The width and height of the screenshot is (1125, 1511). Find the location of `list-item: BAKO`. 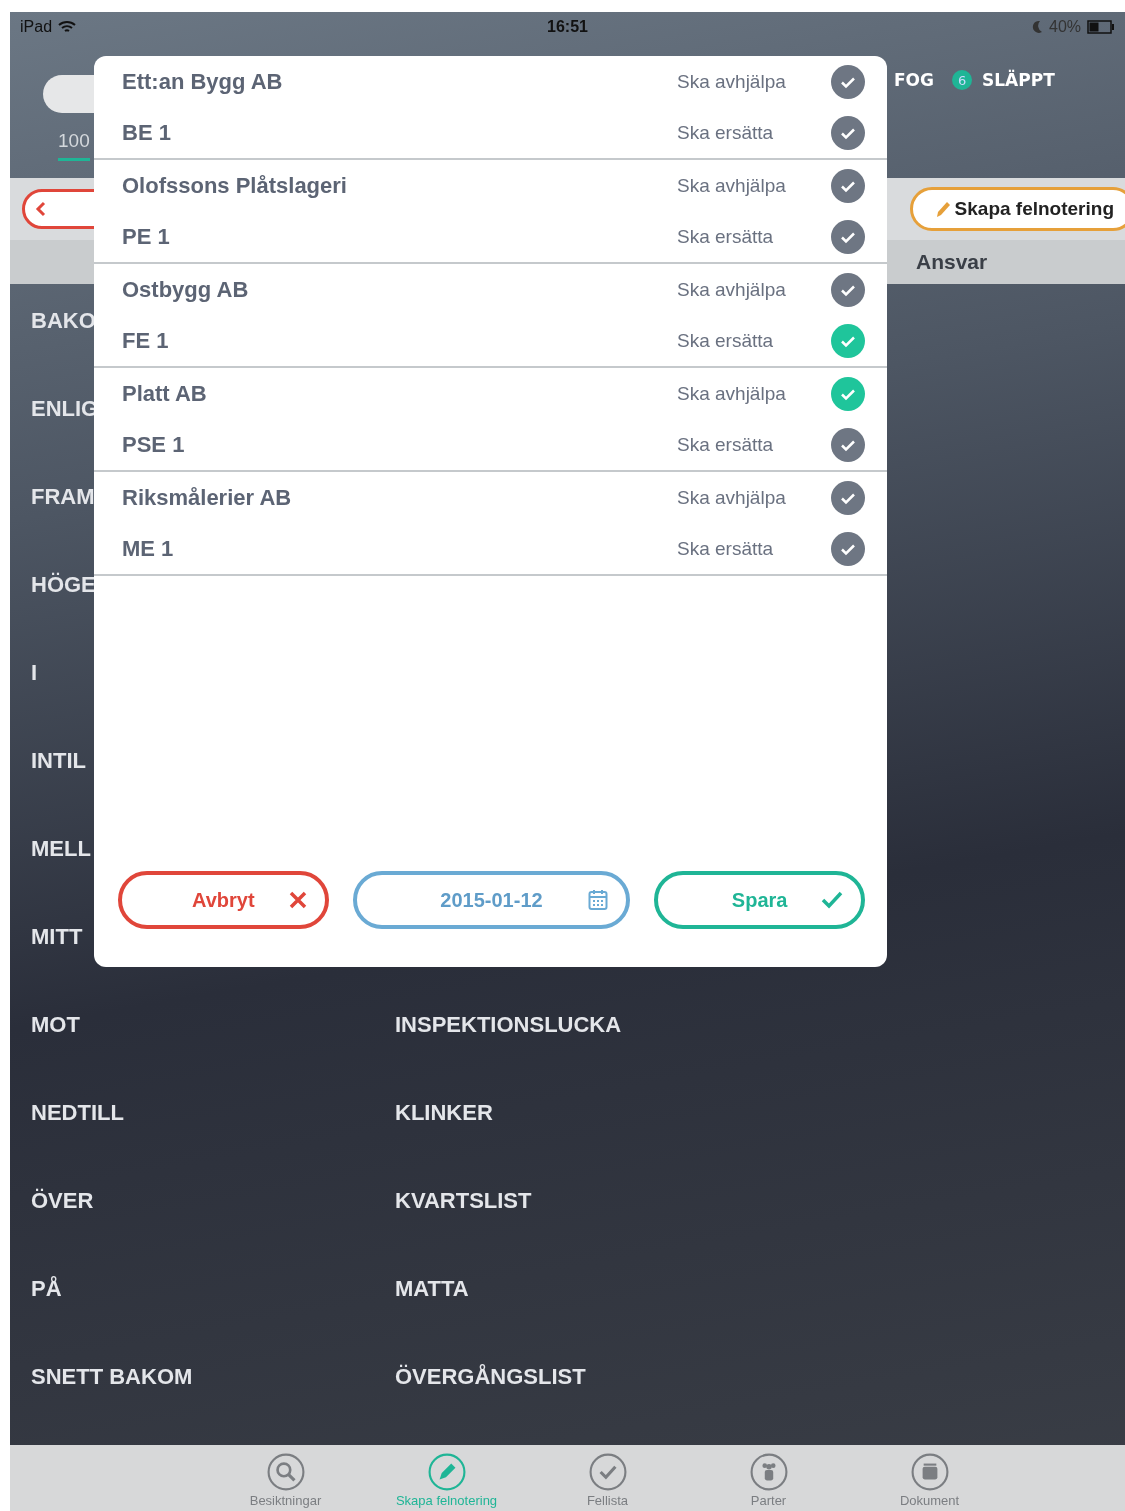

list-item: BAKO is located at coordinates (63, 320).